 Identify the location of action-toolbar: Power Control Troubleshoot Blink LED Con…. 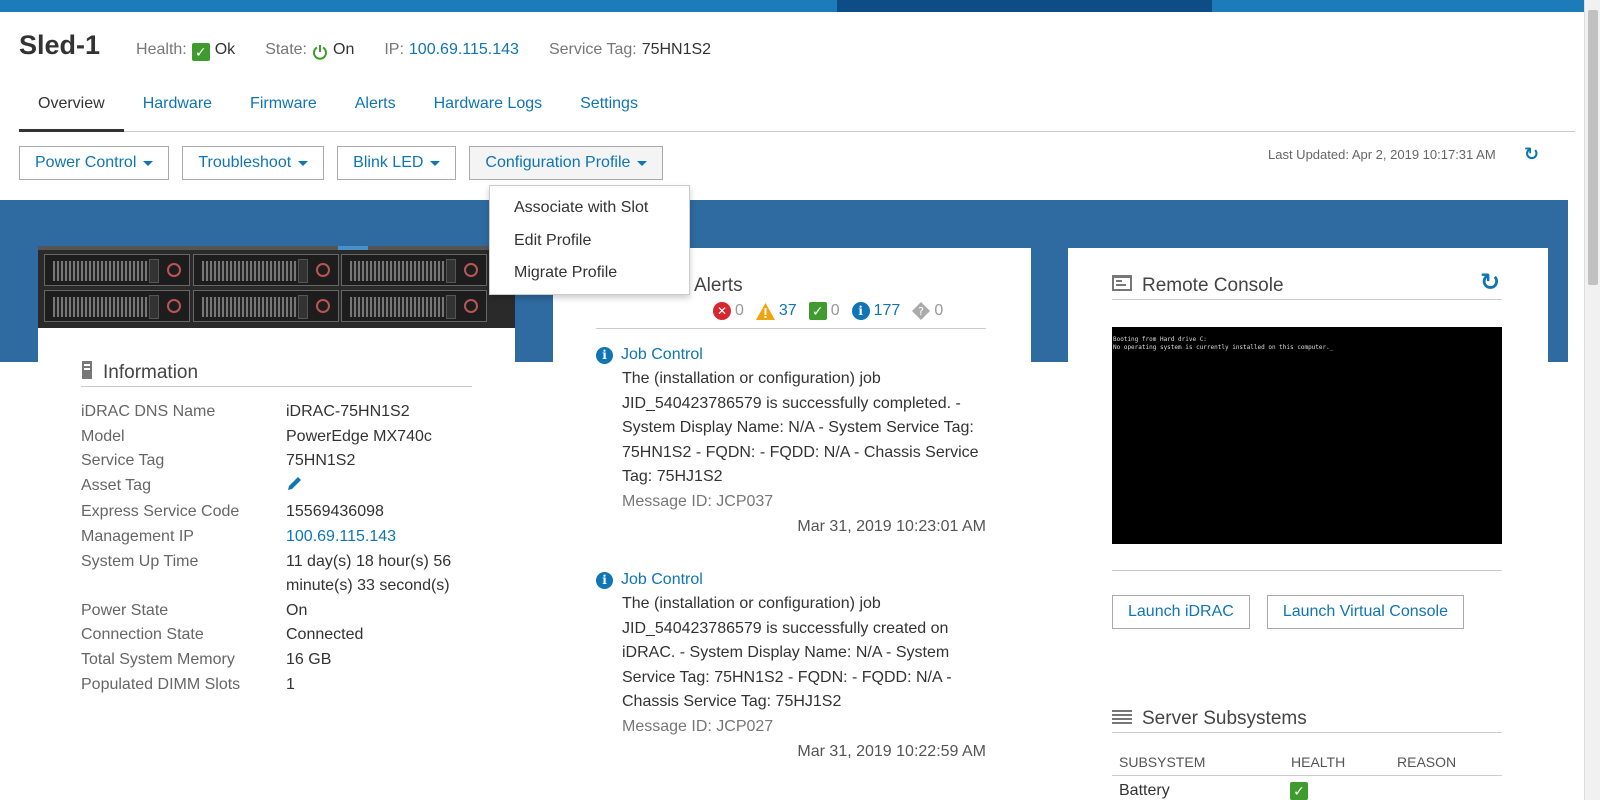
(341, 163).